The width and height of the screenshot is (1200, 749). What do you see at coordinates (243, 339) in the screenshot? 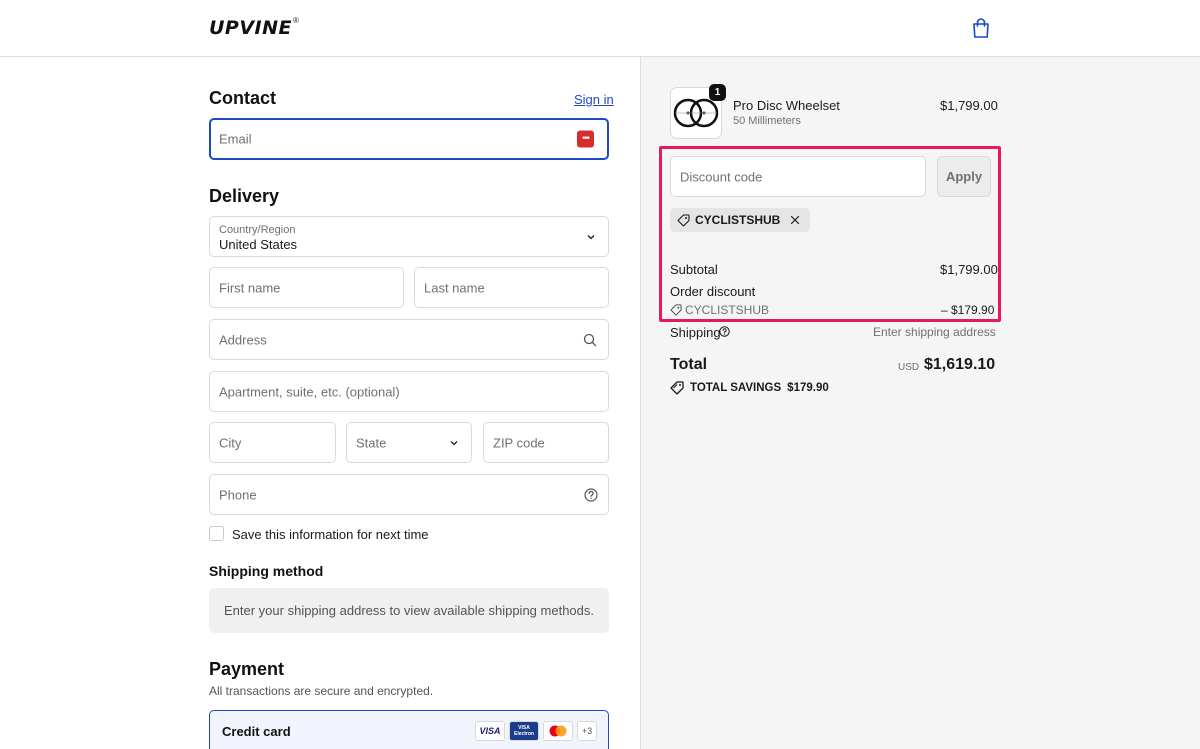
I see `address-placeholder: Address` at bounding box center [243, 339].